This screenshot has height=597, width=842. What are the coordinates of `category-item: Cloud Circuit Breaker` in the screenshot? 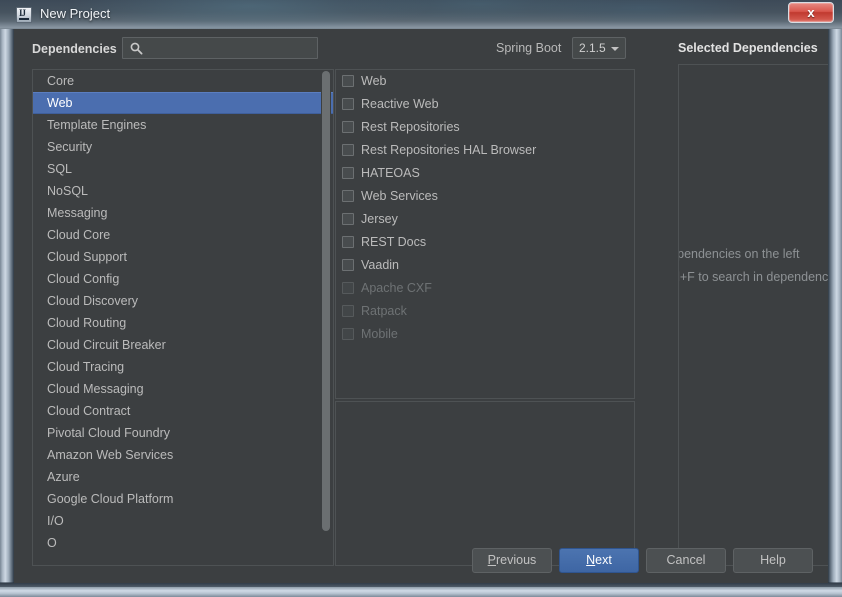 It's located at (183, 345).